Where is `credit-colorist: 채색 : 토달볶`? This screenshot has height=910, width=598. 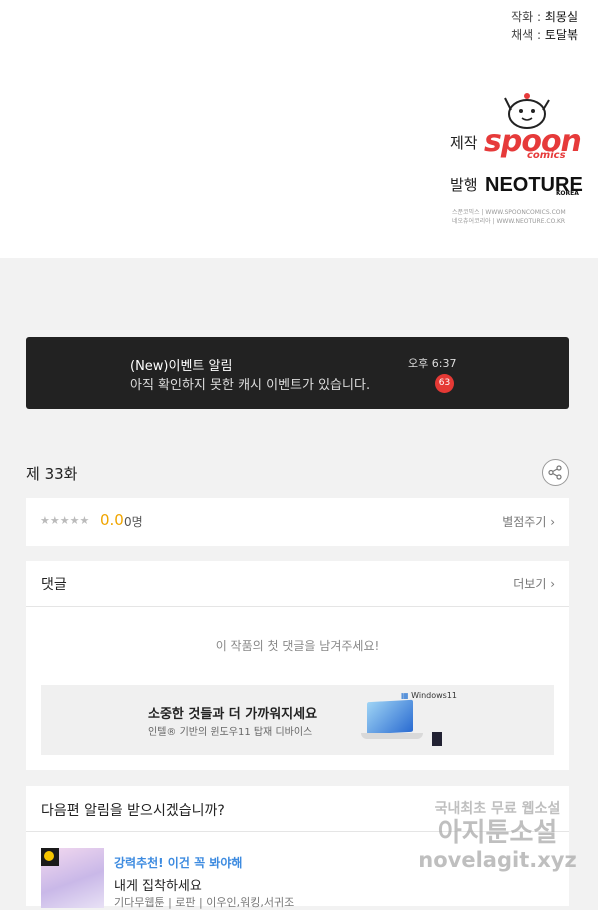
credit-colorist: 채색 : 토달볶 is located at coordinates (544, 35).